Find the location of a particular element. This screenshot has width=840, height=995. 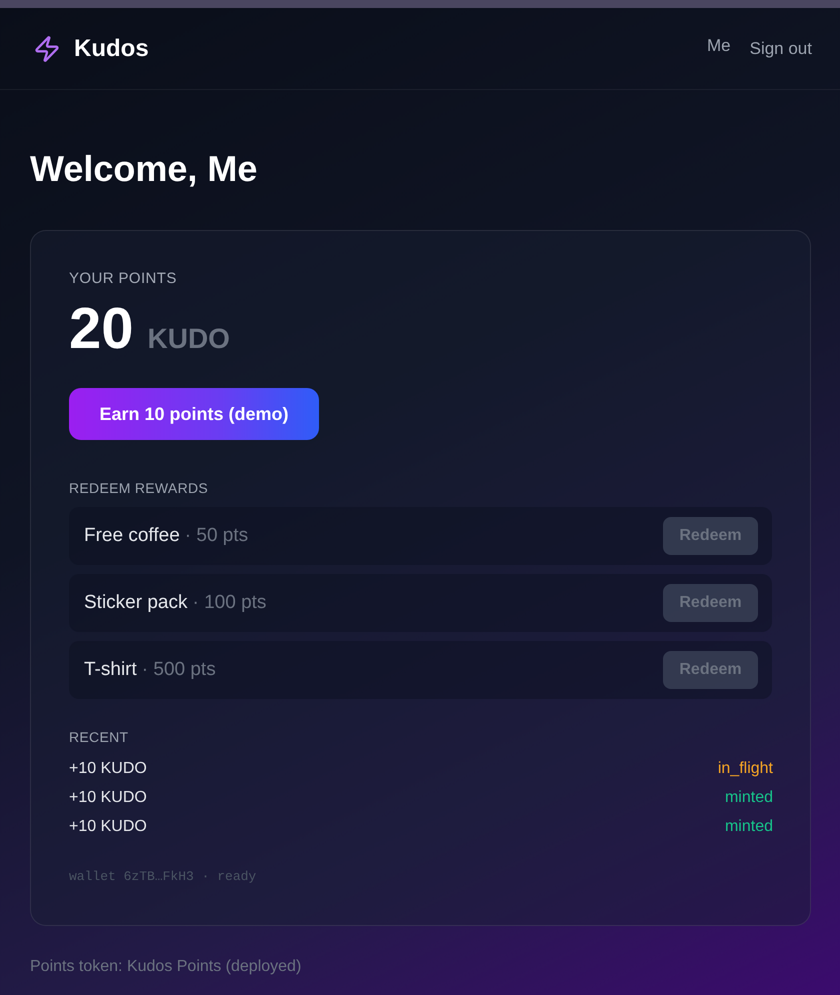

section-heading: RECENT is located at coordinates (99, 737).